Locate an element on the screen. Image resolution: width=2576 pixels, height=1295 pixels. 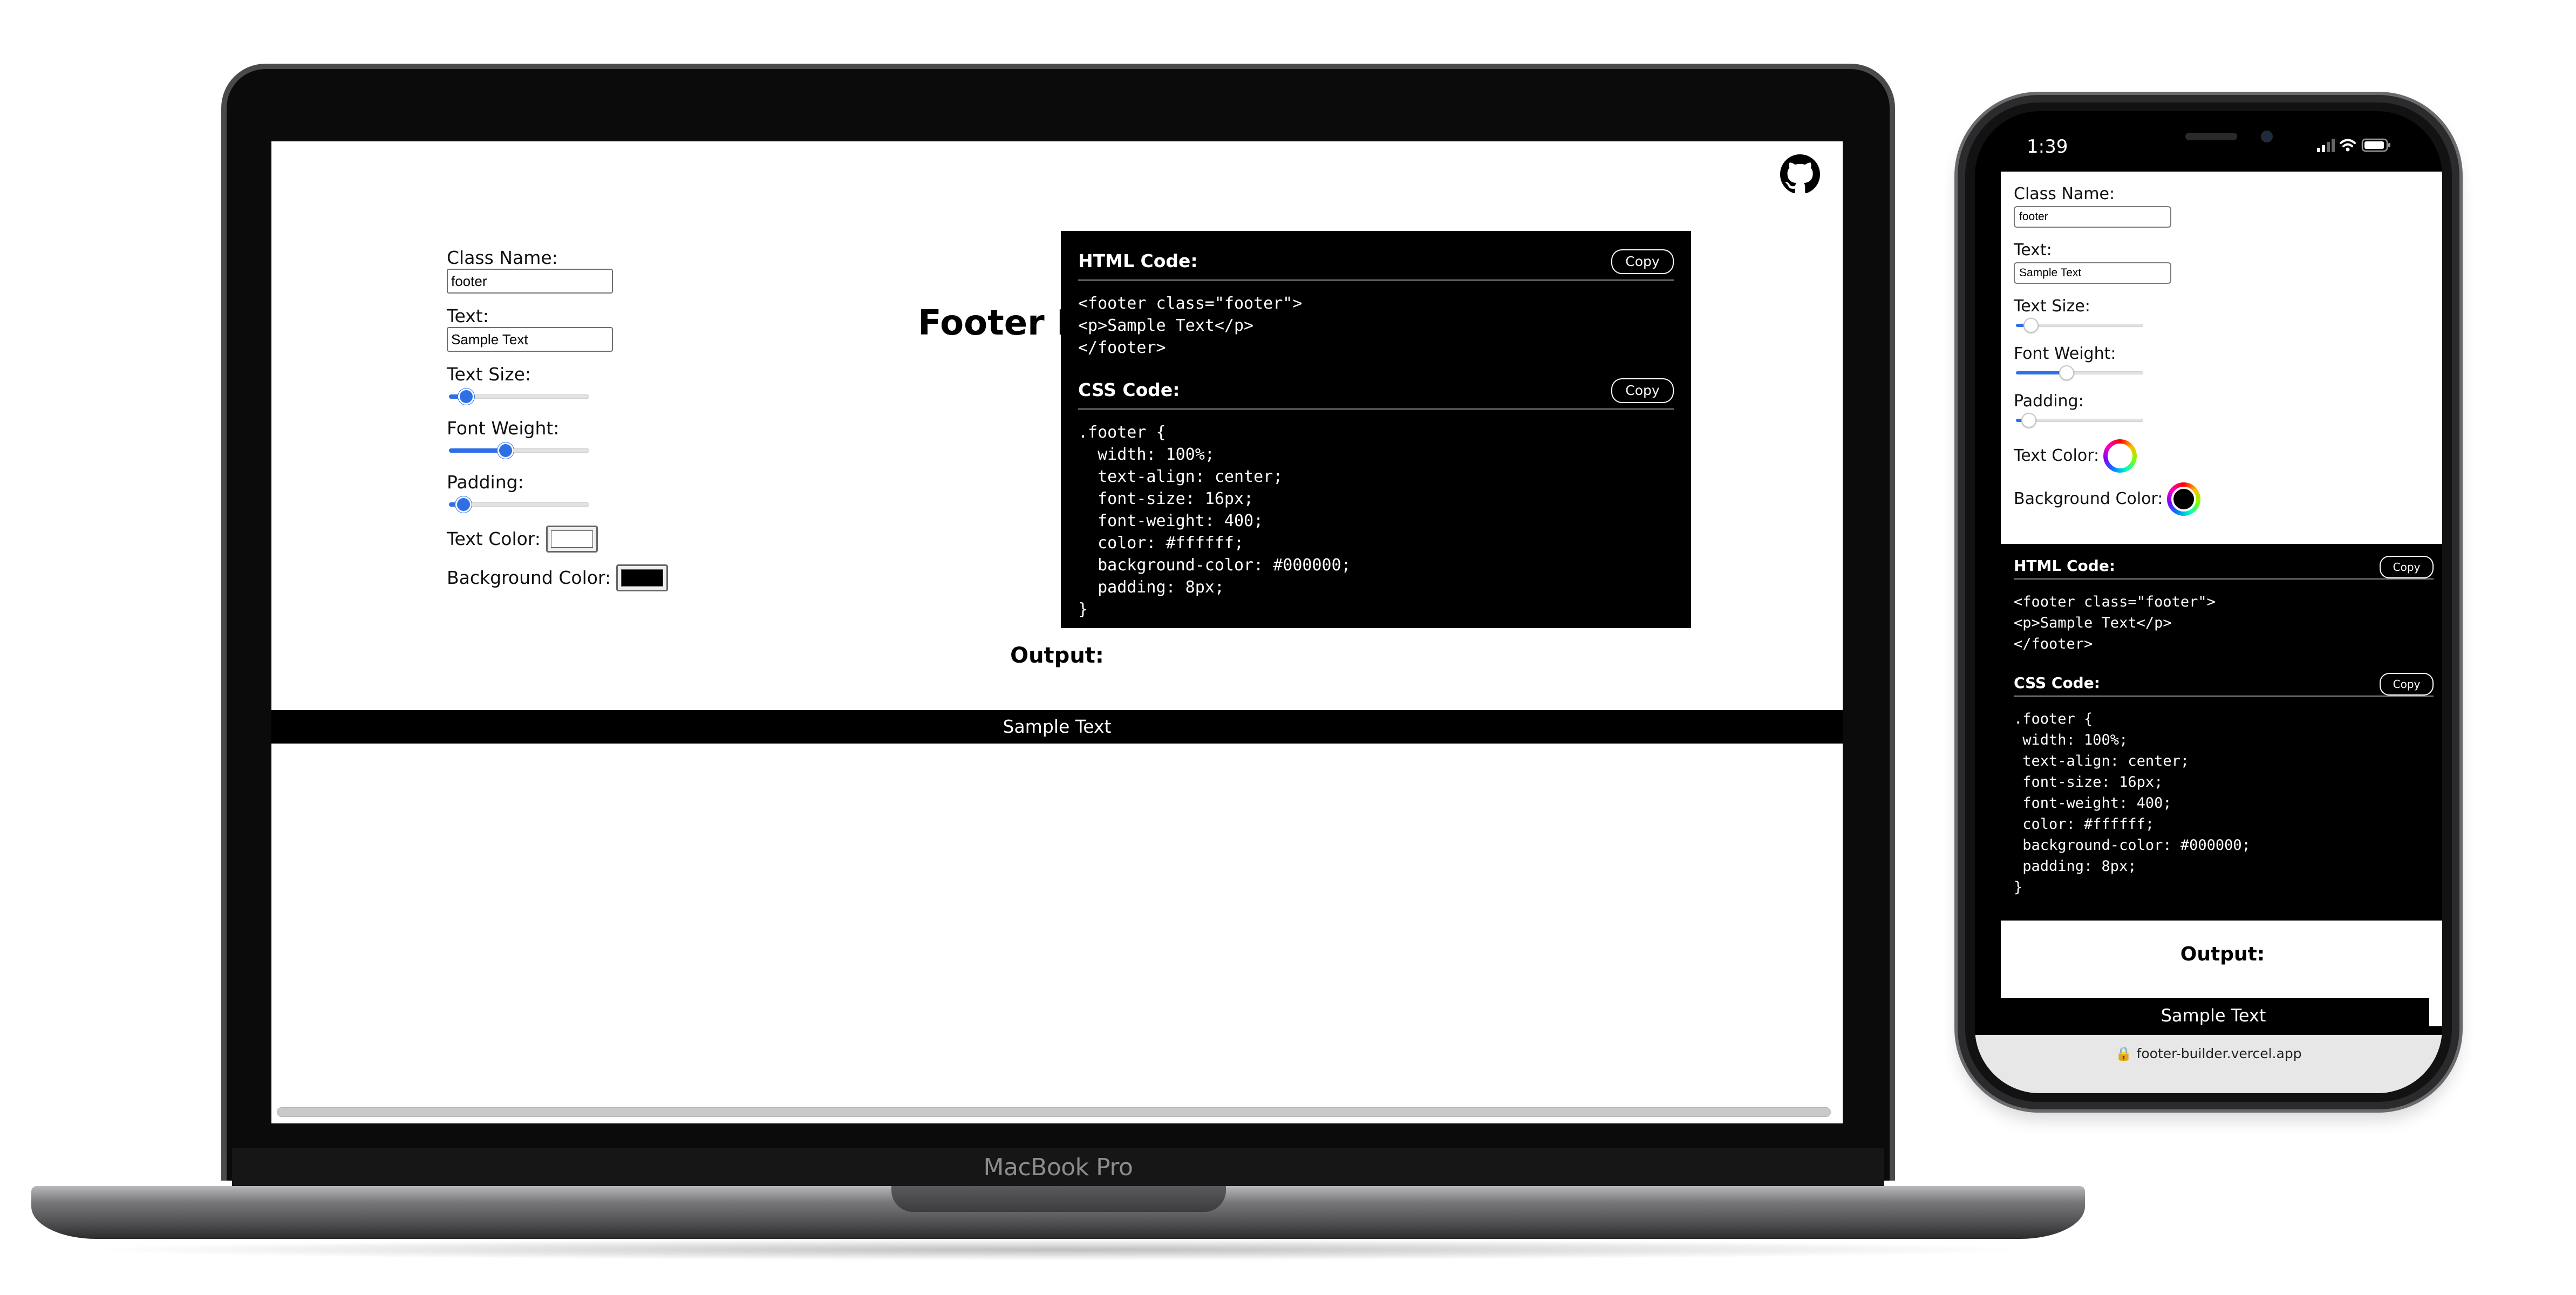
url-row: 🔒 footer-builder.vercel.app is located at coordinates (2208, 1054).